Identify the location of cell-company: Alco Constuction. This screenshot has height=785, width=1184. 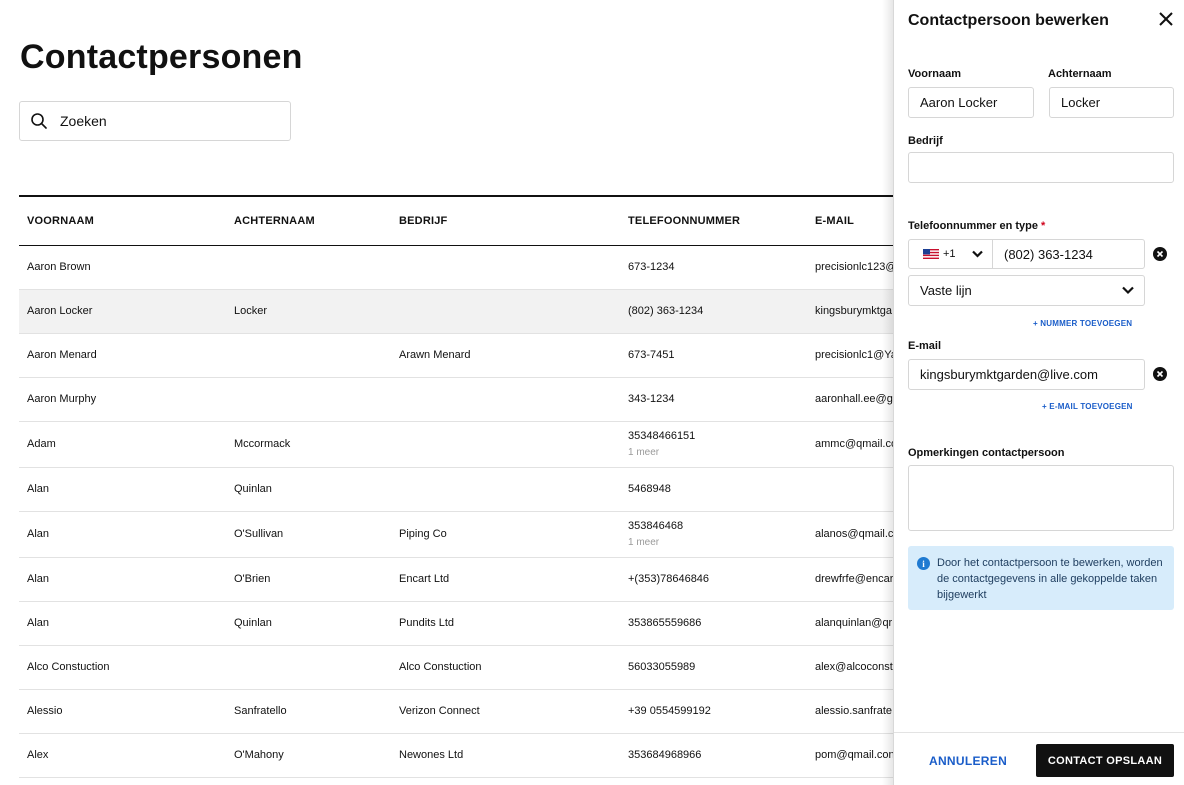
(440, 667).